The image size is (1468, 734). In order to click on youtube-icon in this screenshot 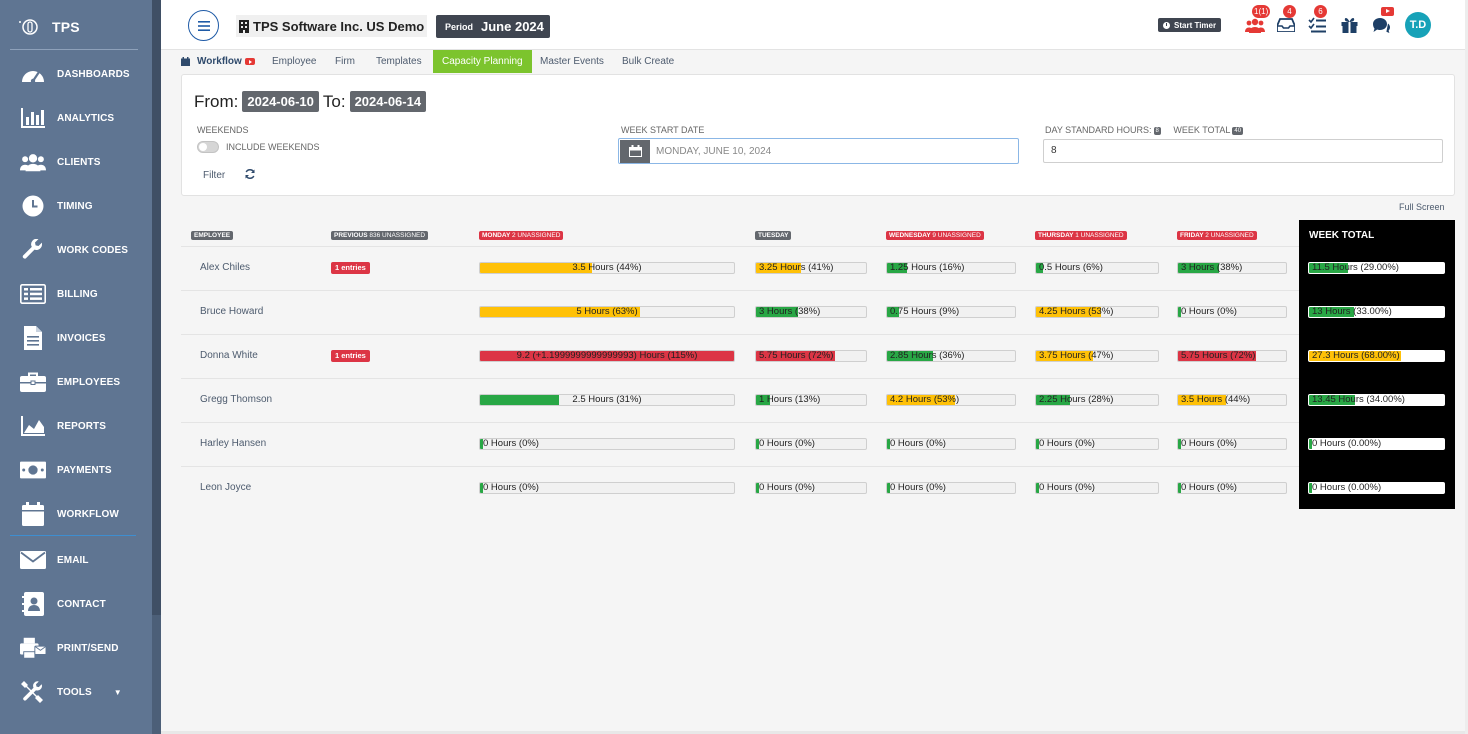, I will do `click(249, 61)`.